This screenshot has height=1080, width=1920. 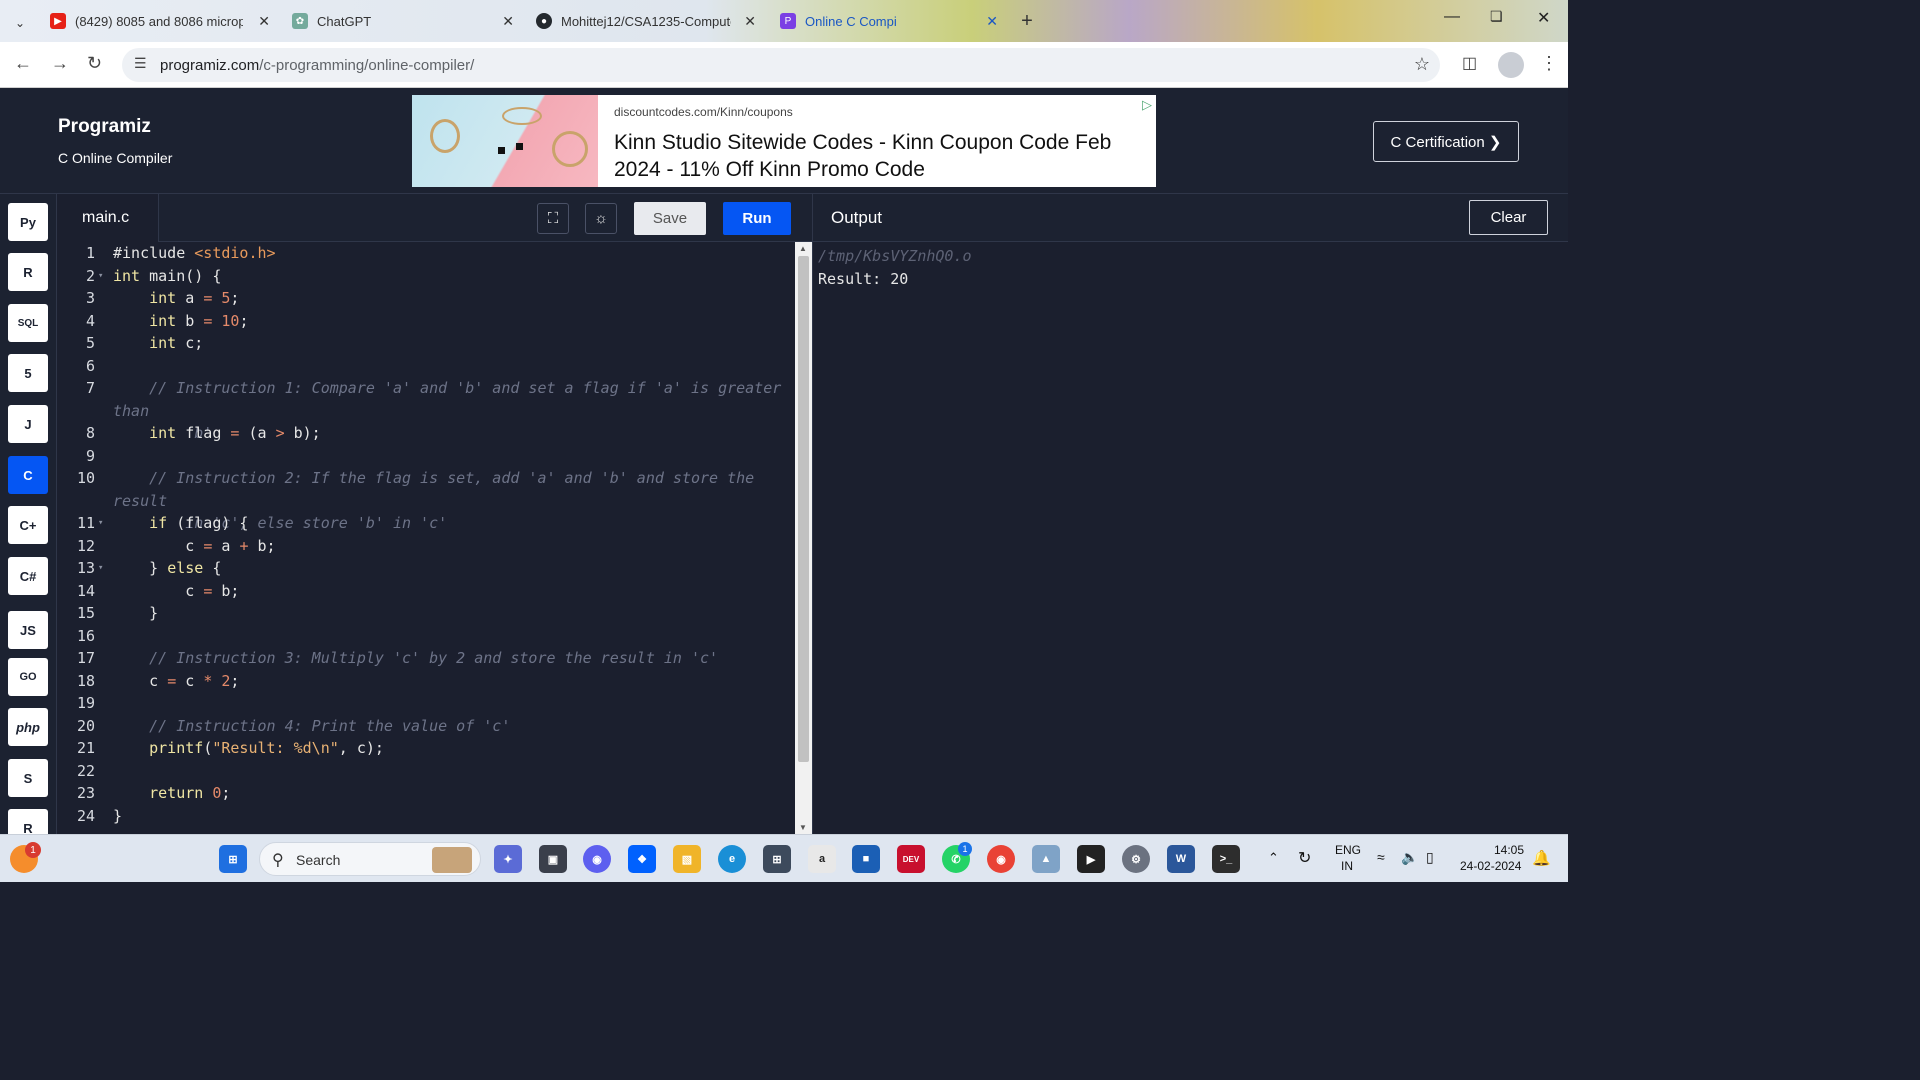 I want to click on run-button: Run, so click(x=757, y=218).